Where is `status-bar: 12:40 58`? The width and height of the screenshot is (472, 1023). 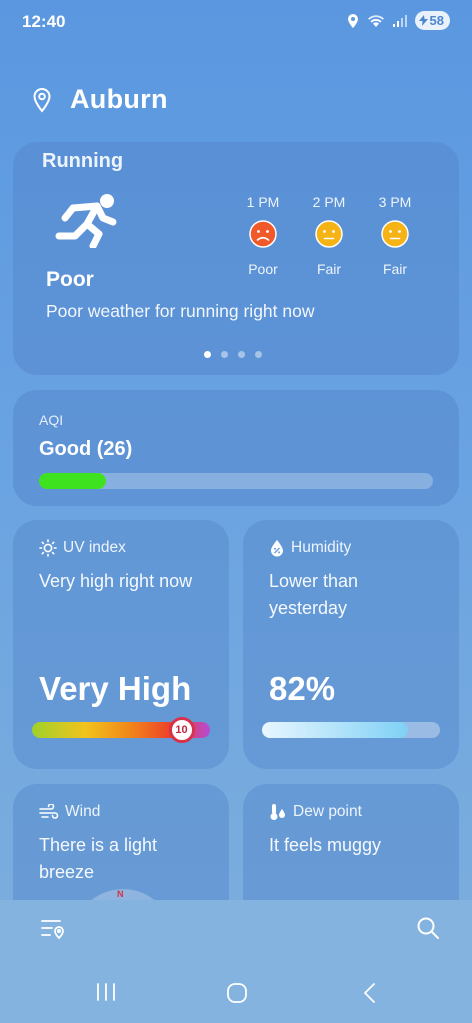 status-bar: 12:40 58 is located at coordinates (236, 22).